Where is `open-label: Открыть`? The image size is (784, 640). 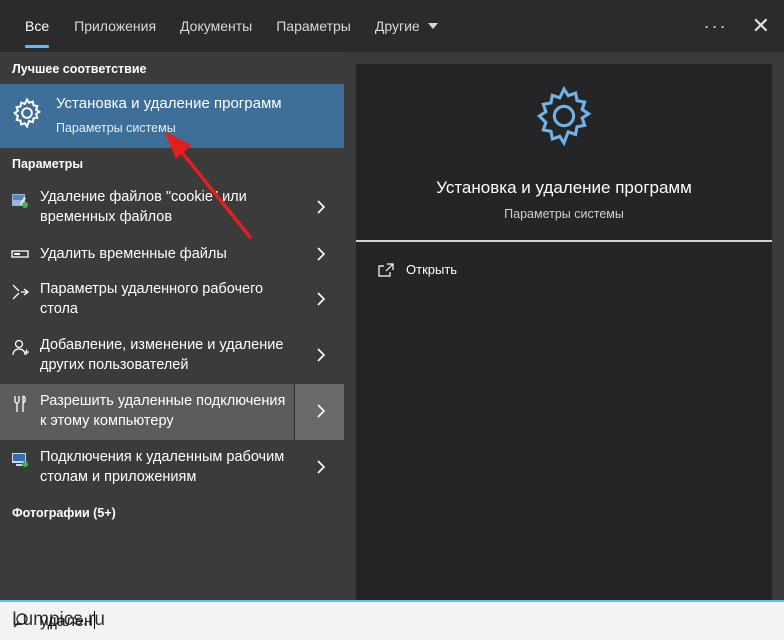
open-label: Открыть is located at coordinates (432, 269).